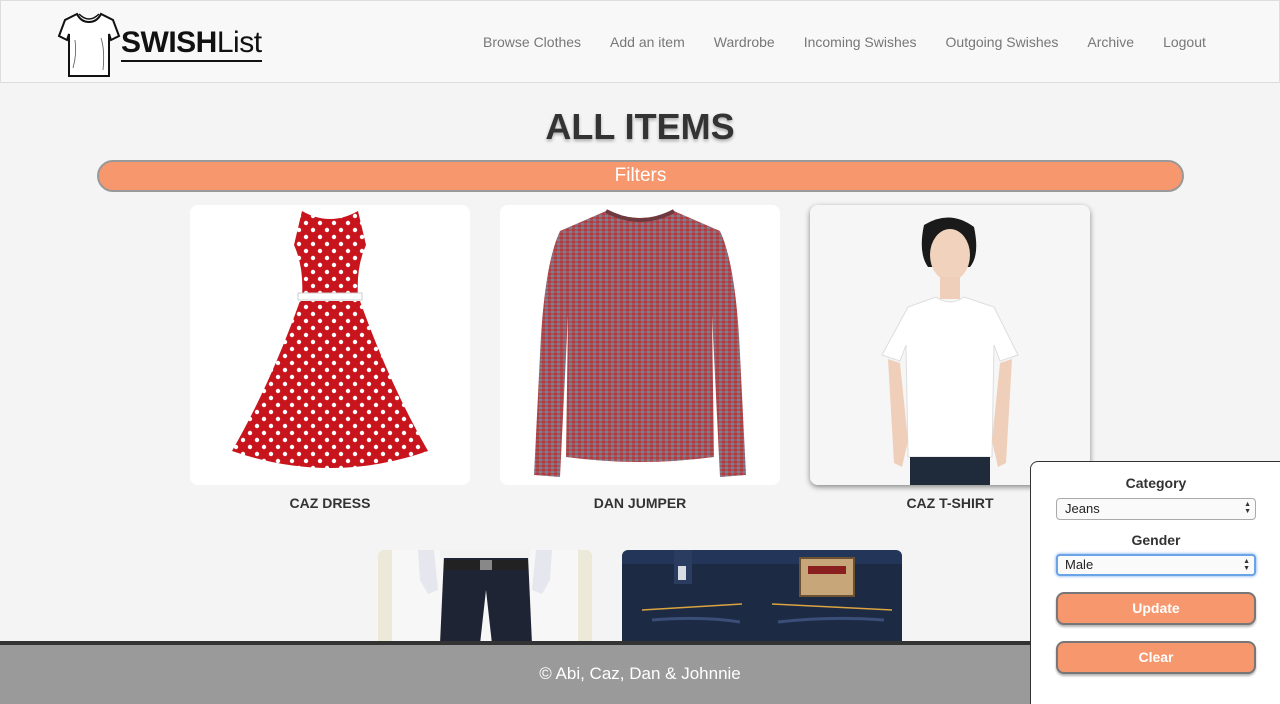 This screenshot has width=1280, height=704. Describe the element at coordinates (950, 345) in the screenshot. I see `white-tshirt-model-image` at that location.